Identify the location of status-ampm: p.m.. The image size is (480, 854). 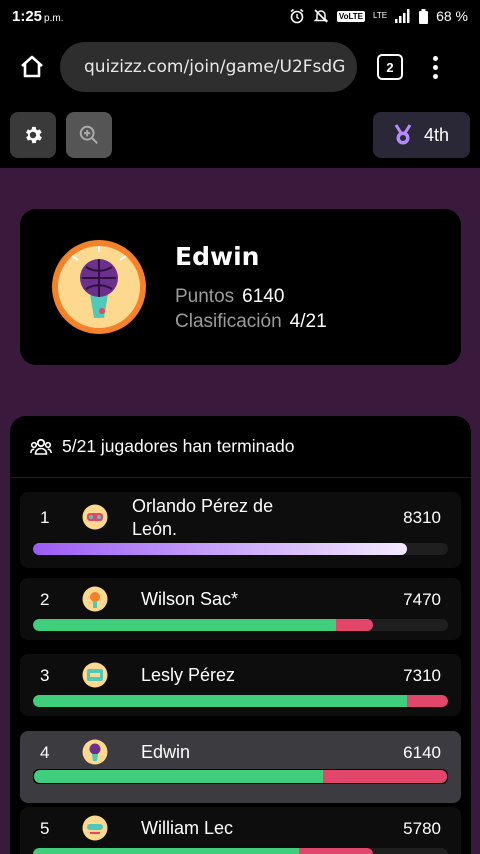
(54, 18).